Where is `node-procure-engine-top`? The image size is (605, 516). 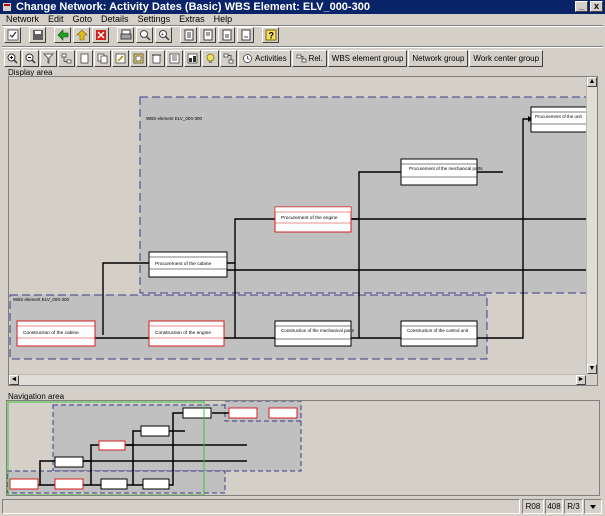
node-procure-engine-top is located at coordinates (313, 209).